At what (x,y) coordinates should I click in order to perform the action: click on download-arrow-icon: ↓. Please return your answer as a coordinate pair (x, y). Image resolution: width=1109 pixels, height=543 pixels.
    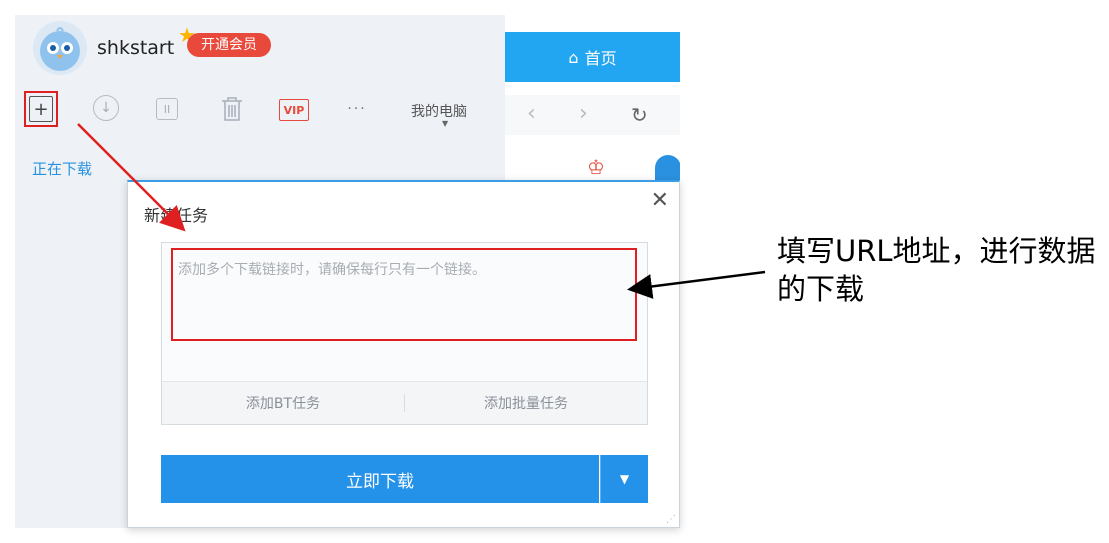
    Looking at the image, I should click on (106, 108).